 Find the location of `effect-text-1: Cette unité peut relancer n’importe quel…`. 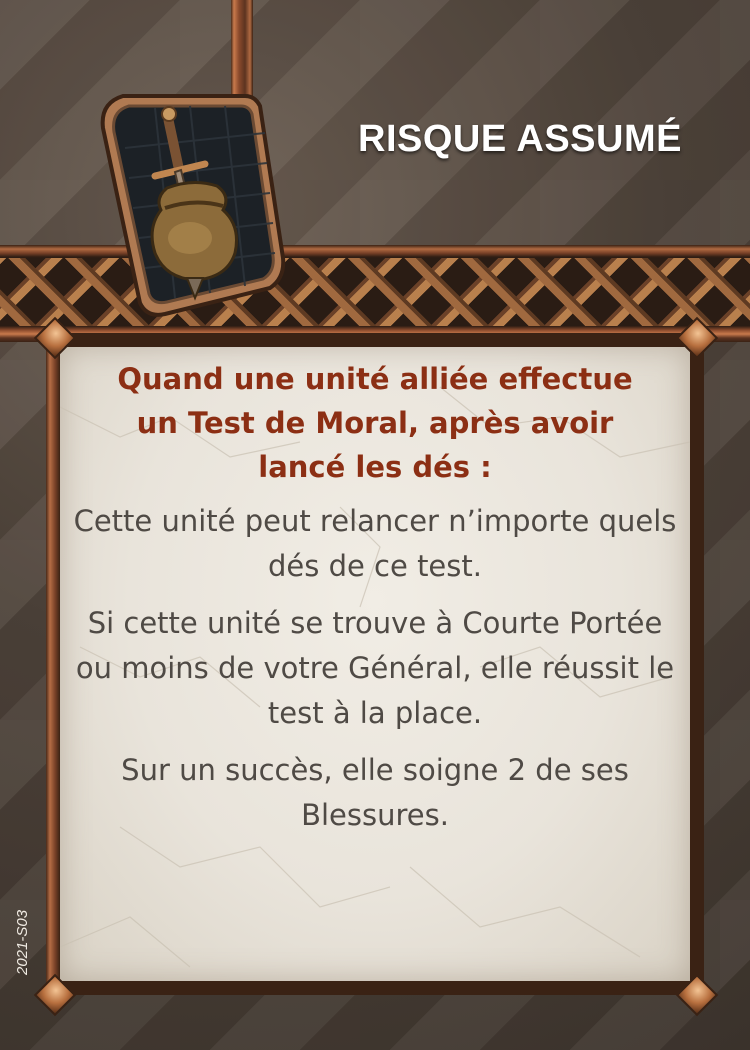

effect-text-1: Cette unité peut relancer n’importe quel… is located at coordinates (375, 543).